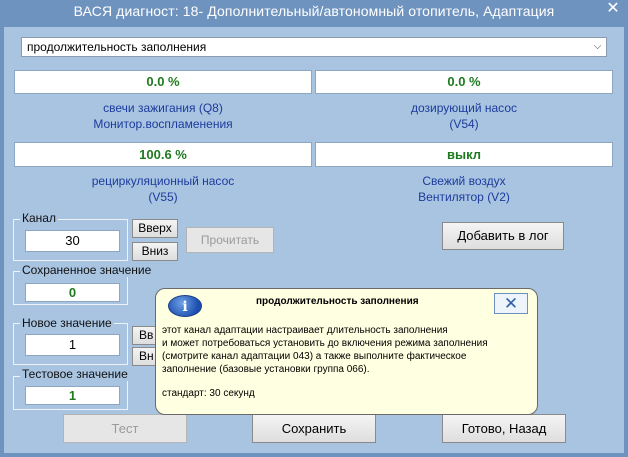 The image size is (628, 457). Describe the element at coordinates (72, 241) in the screenshot. I see `channel-input: 30` at that location.